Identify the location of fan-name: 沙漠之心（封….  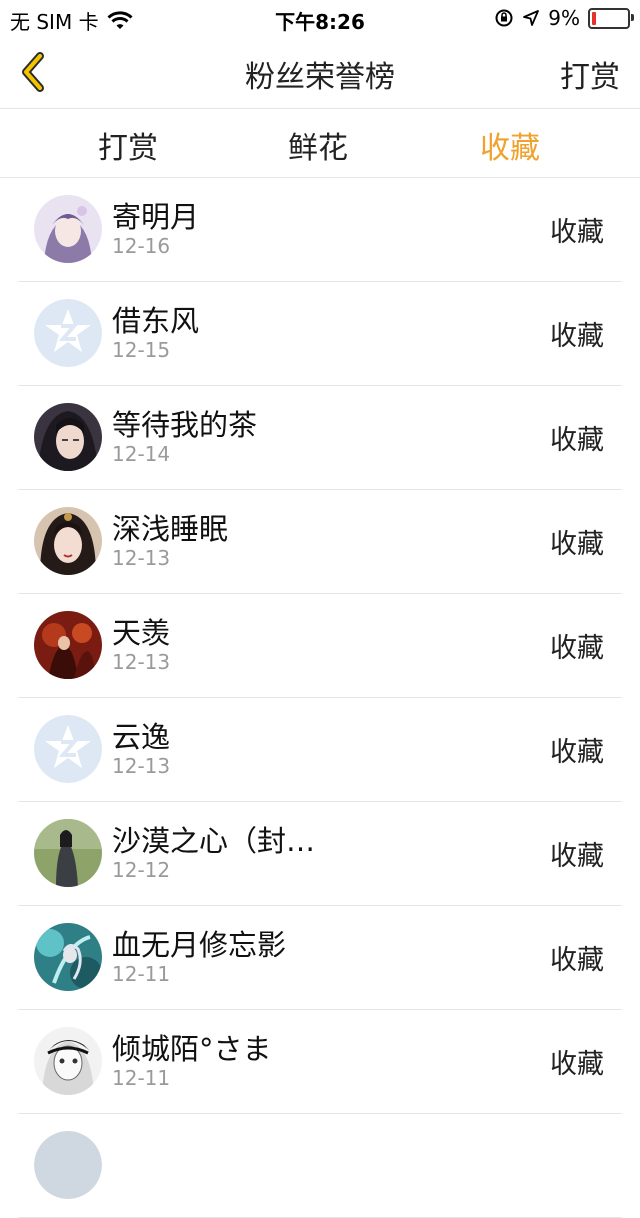
(214, 841).